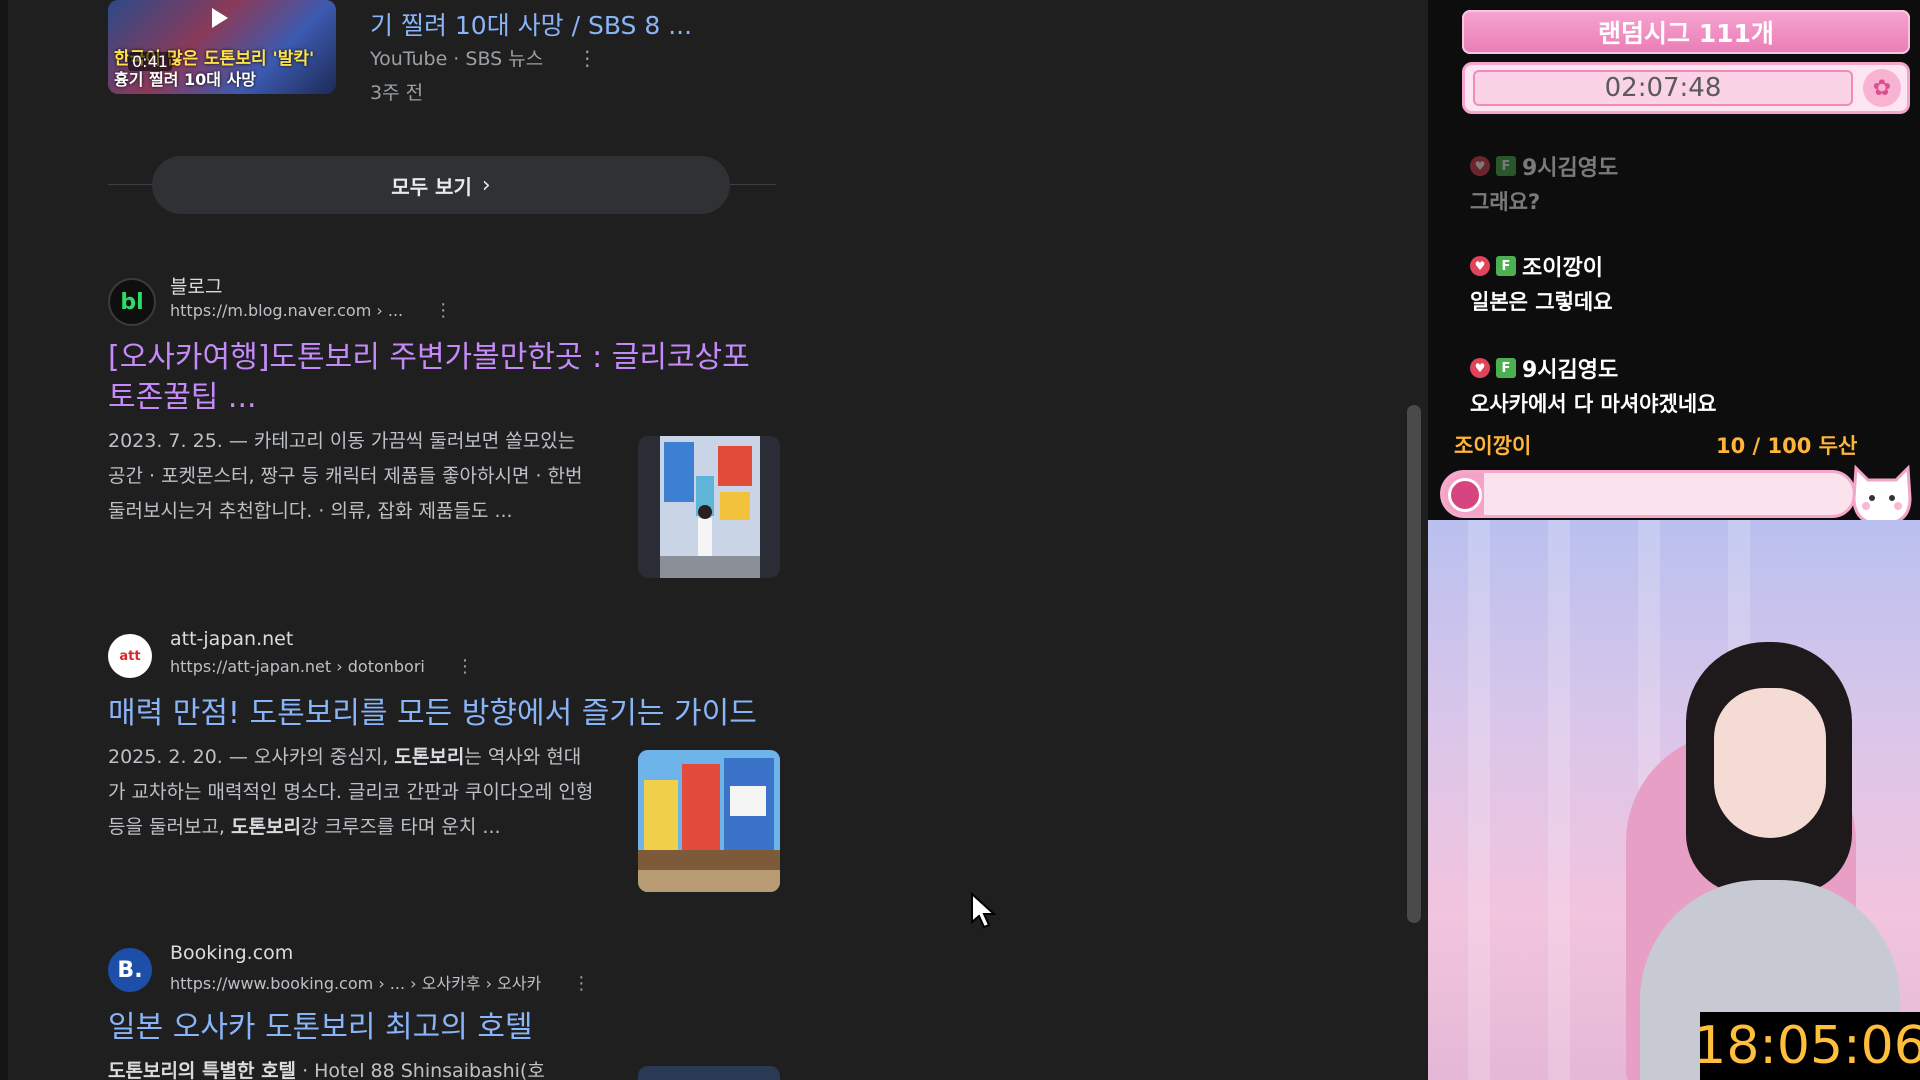  I want to click on mouse-pointer-icon, so click(984, 910).